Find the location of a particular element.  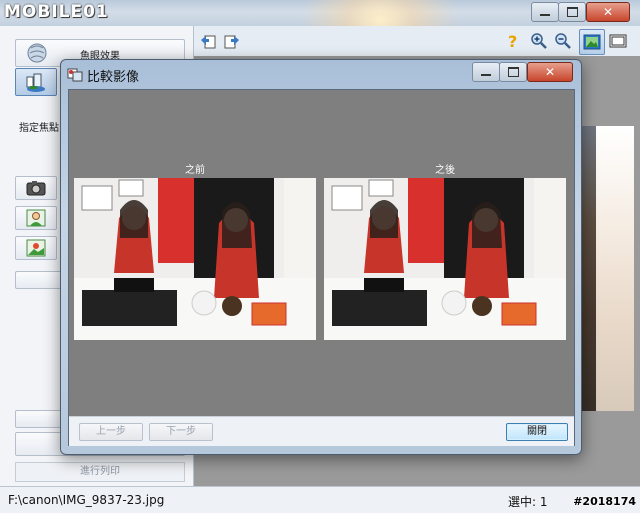

close-window-button: ✕ is located at coordinates (608, 12).